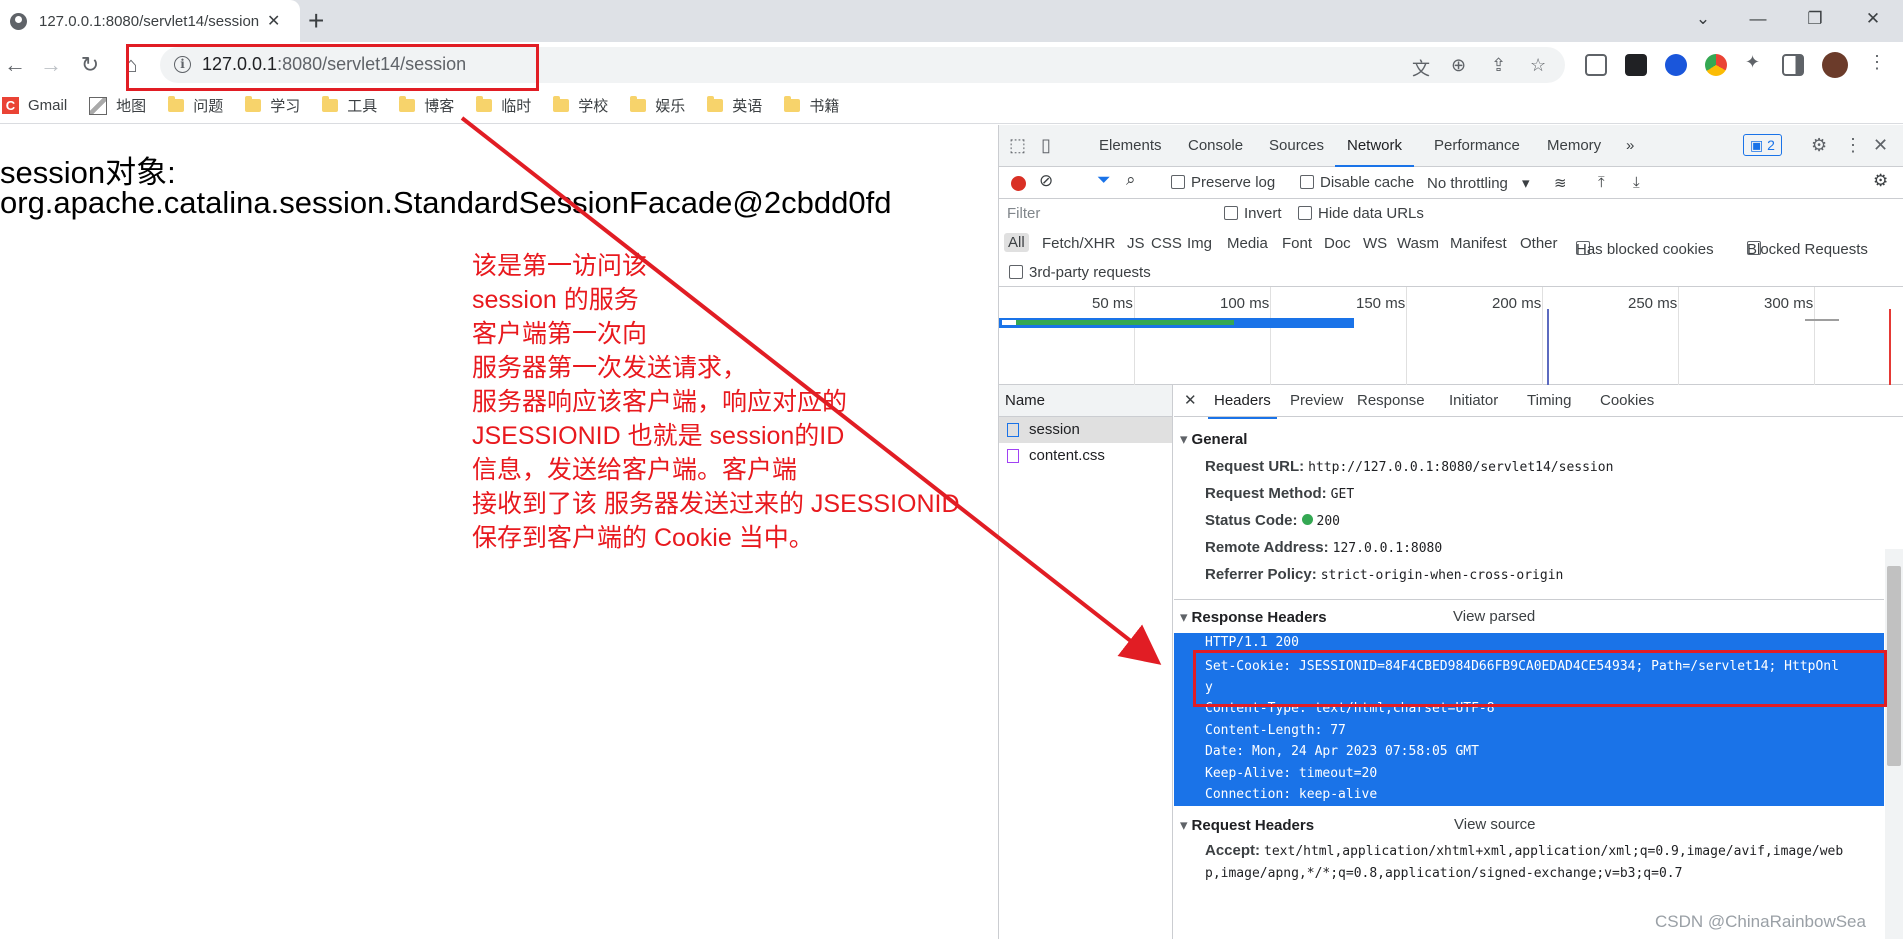  Describe the element at coordinates (1418, 243) in the screenshot. I see `type-wasm: Wasm` at that location.